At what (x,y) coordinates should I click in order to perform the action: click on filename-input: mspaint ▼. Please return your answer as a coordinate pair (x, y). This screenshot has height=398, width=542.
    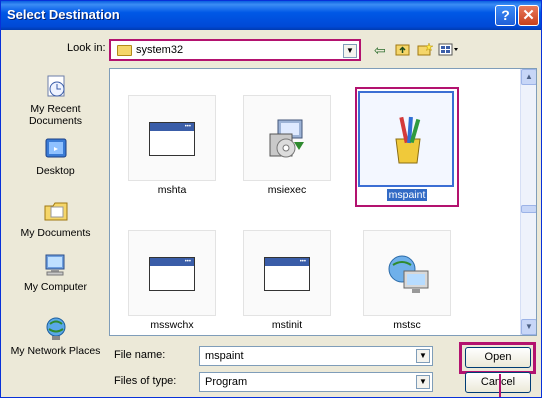
    Looking at the image, I should click on (316, 356).